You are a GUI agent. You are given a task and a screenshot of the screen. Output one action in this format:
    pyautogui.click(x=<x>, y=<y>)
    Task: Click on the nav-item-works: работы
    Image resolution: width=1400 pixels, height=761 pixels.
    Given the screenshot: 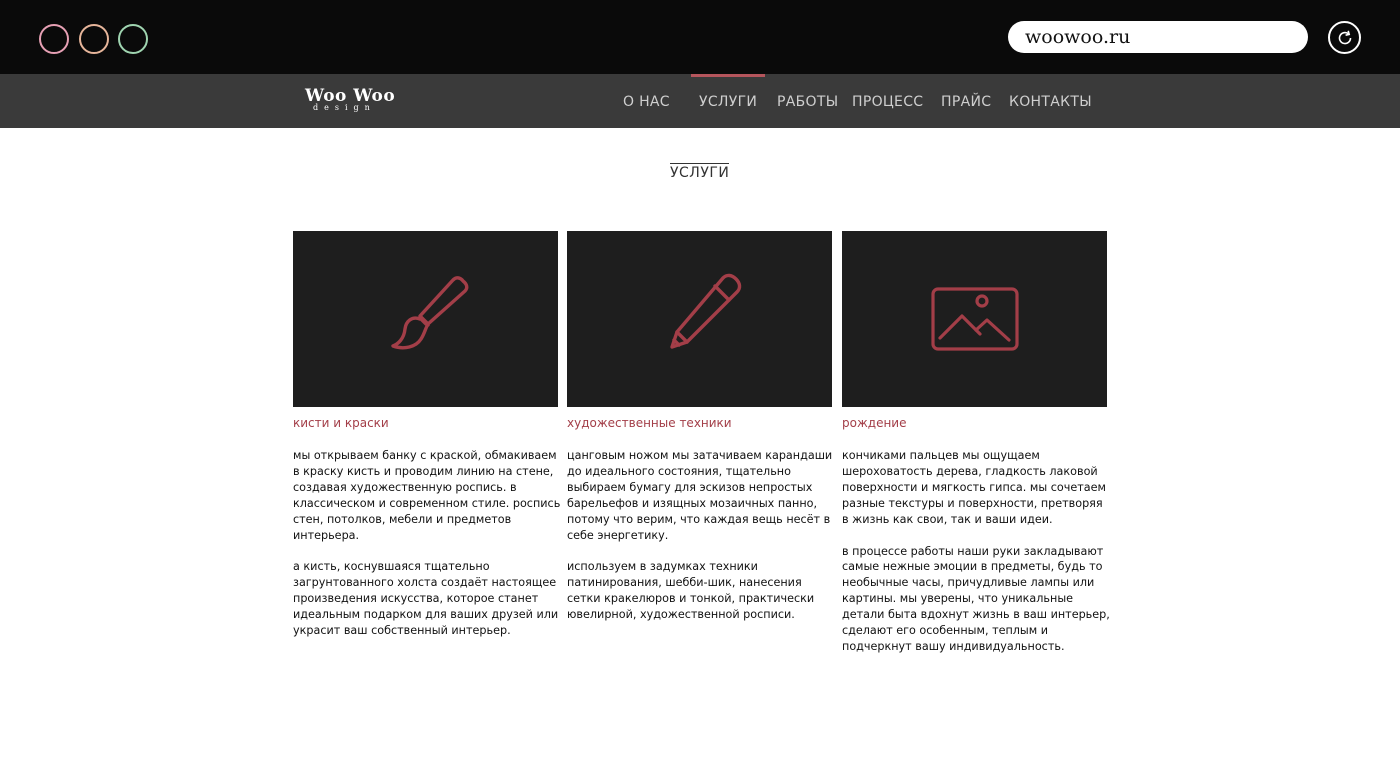 What is the action you would take?
    pyautogui.click(x=807, y=101)
    